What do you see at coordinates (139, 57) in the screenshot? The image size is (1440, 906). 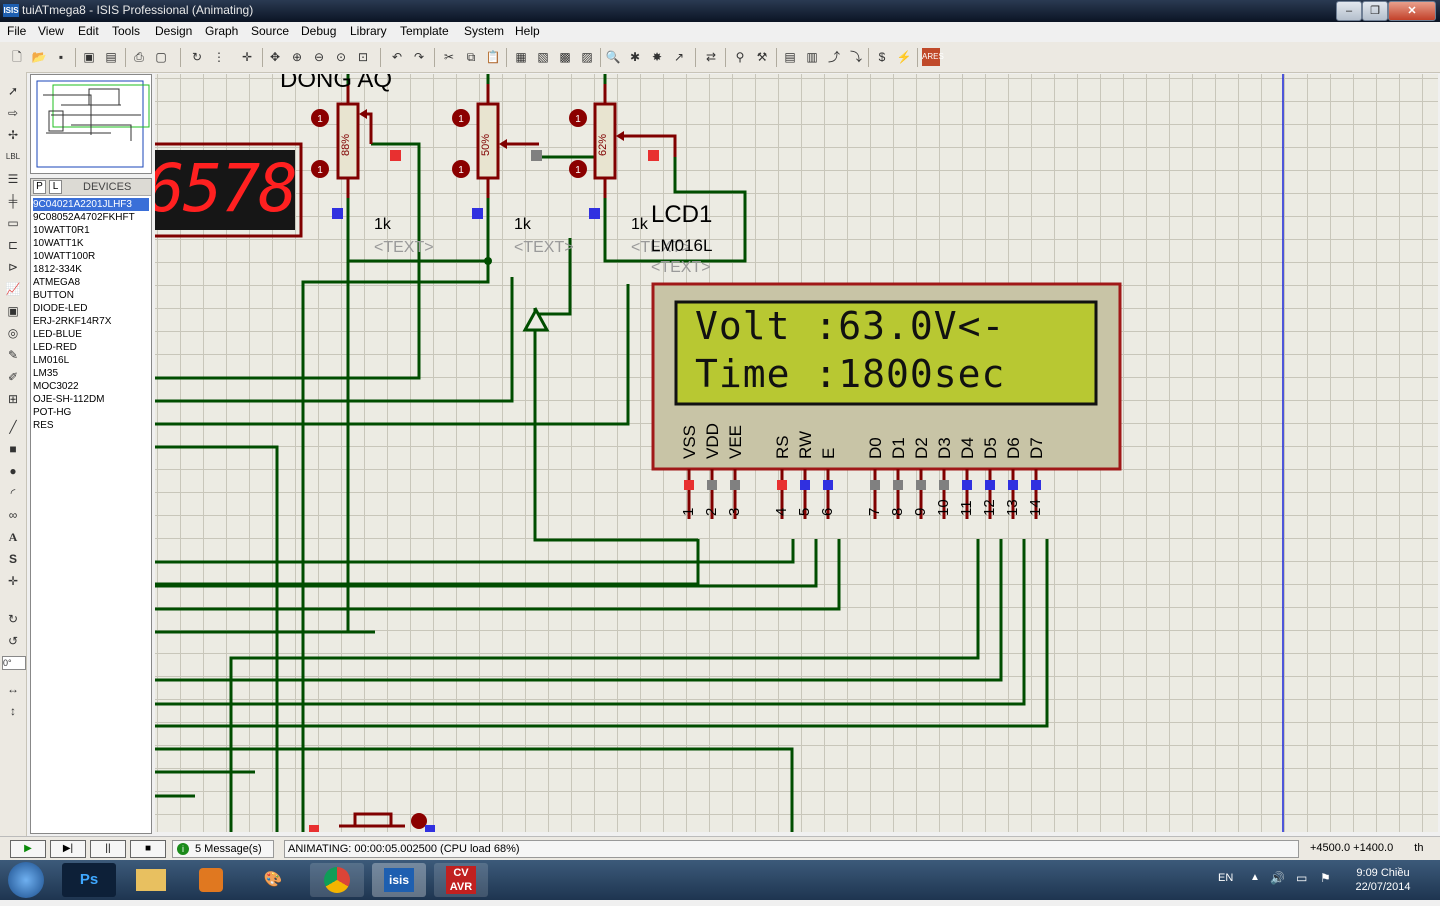 I see `print-icon: ⎙` at bounding box center [139, 57].